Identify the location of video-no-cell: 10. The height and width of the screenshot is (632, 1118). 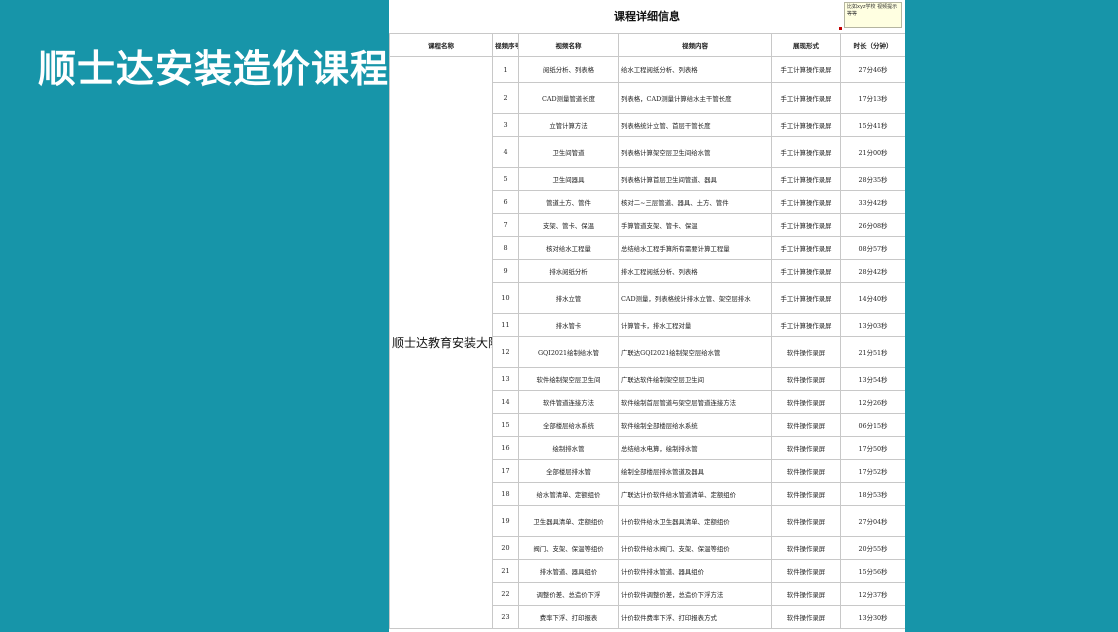
(505, 298).